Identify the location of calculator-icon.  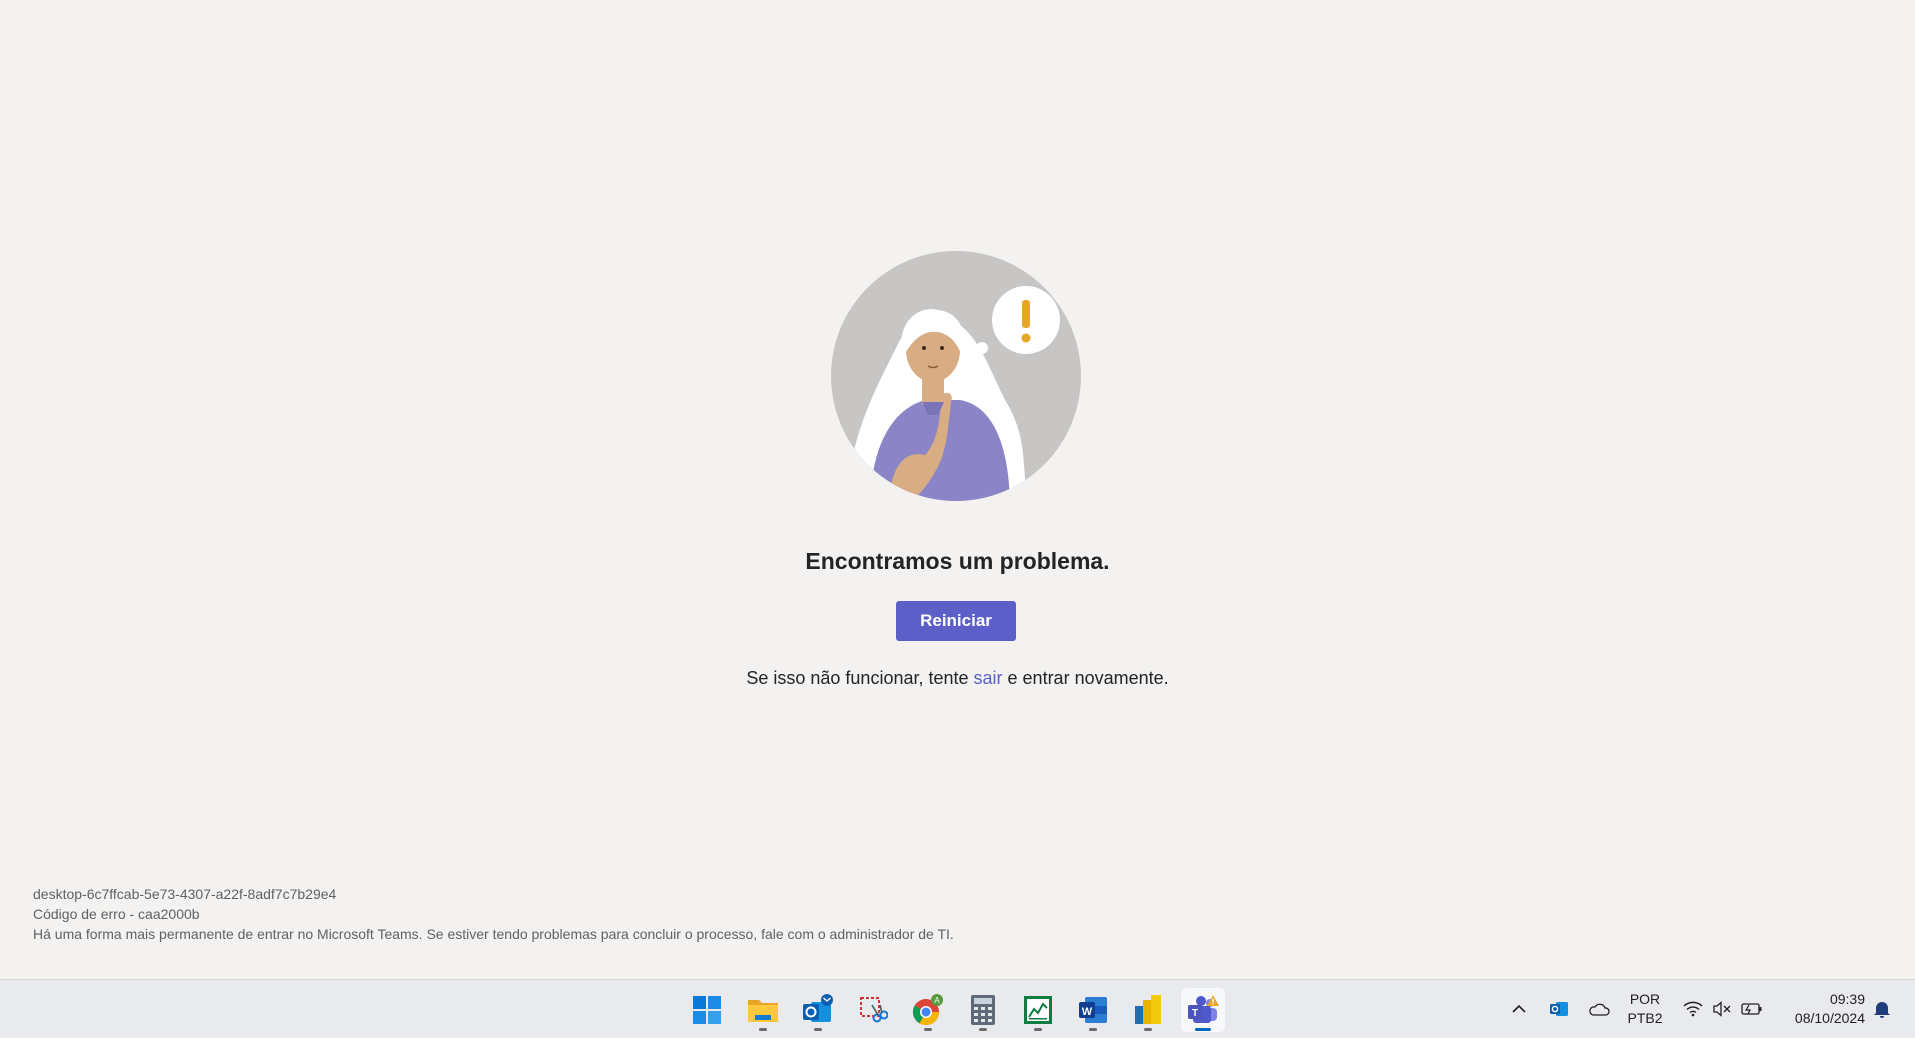
(983, 1010).